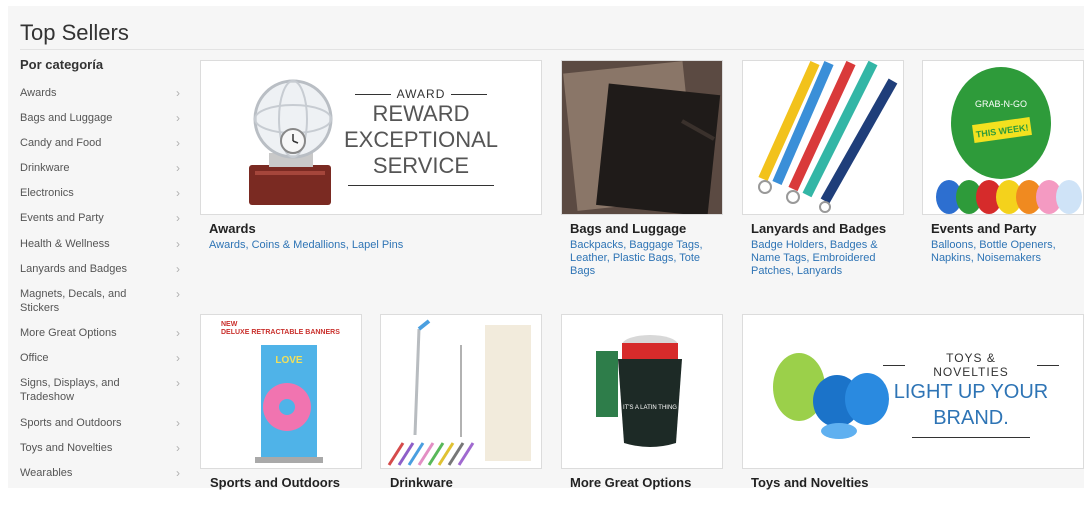  Describe the element at coordinates (984, 228) in the screenshot. I see `category-title-events-and-party: Events and Party` at that location.